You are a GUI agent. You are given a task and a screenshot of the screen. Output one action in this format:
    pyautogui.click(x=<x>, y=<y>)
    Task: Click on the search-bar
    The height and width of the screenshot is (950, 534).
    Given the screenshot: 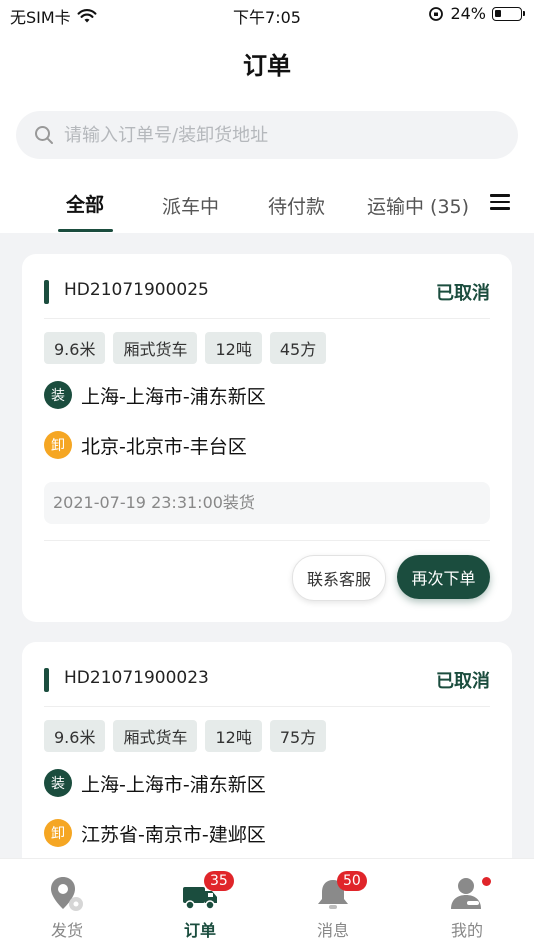 What is the action you would take?
    pyautogui.click(x=267, y=135)
    